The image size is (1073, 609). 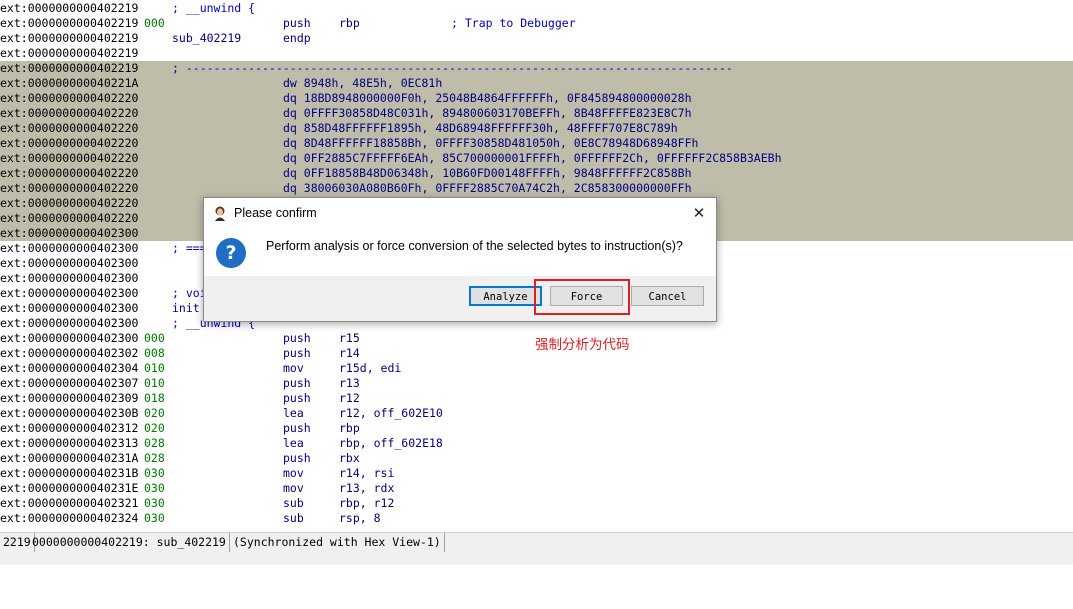 What do you see at coordinates (391, 443) in the screenshot?
I see `operands: rbp, off_602E18` at bounding box center [391, 443].